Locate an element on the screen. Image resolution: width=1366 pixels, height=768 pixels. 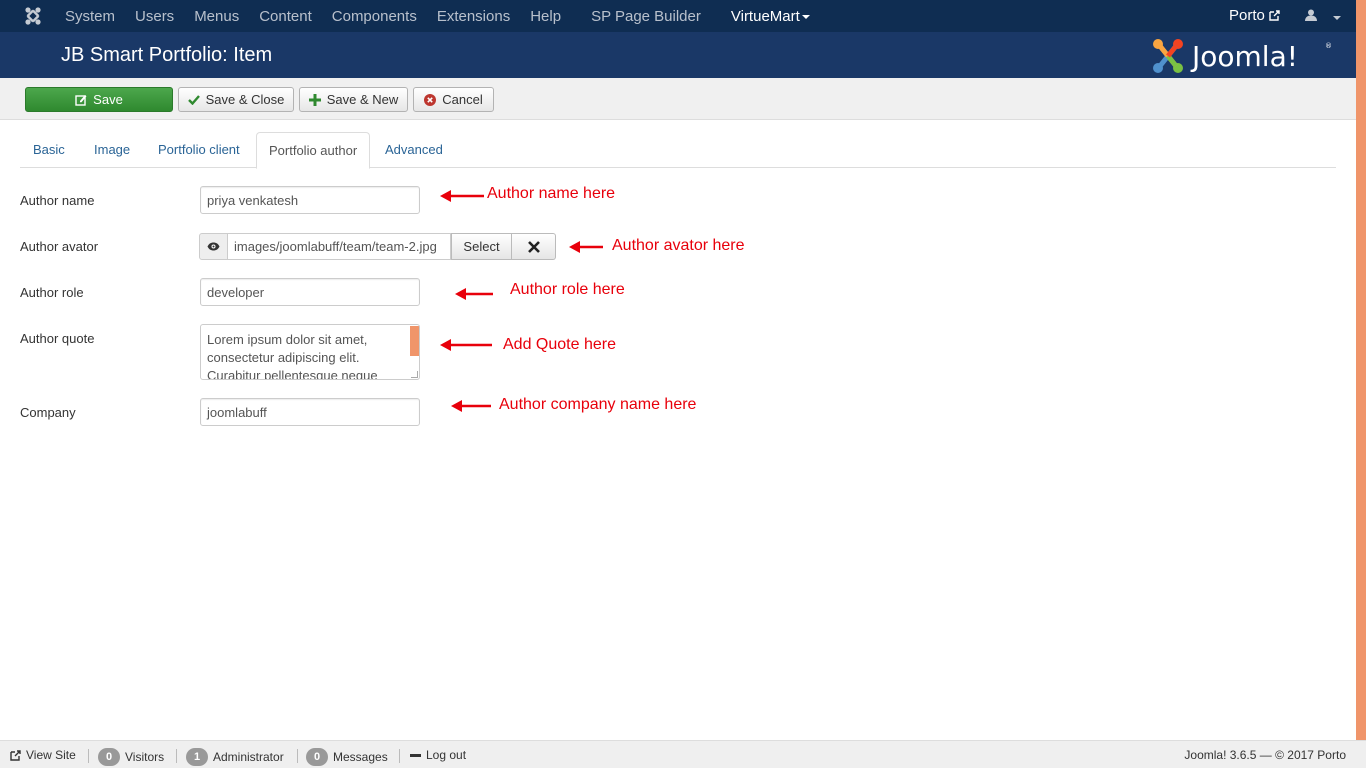
administrator-label: Administrator is located at coordinates (248, 757).